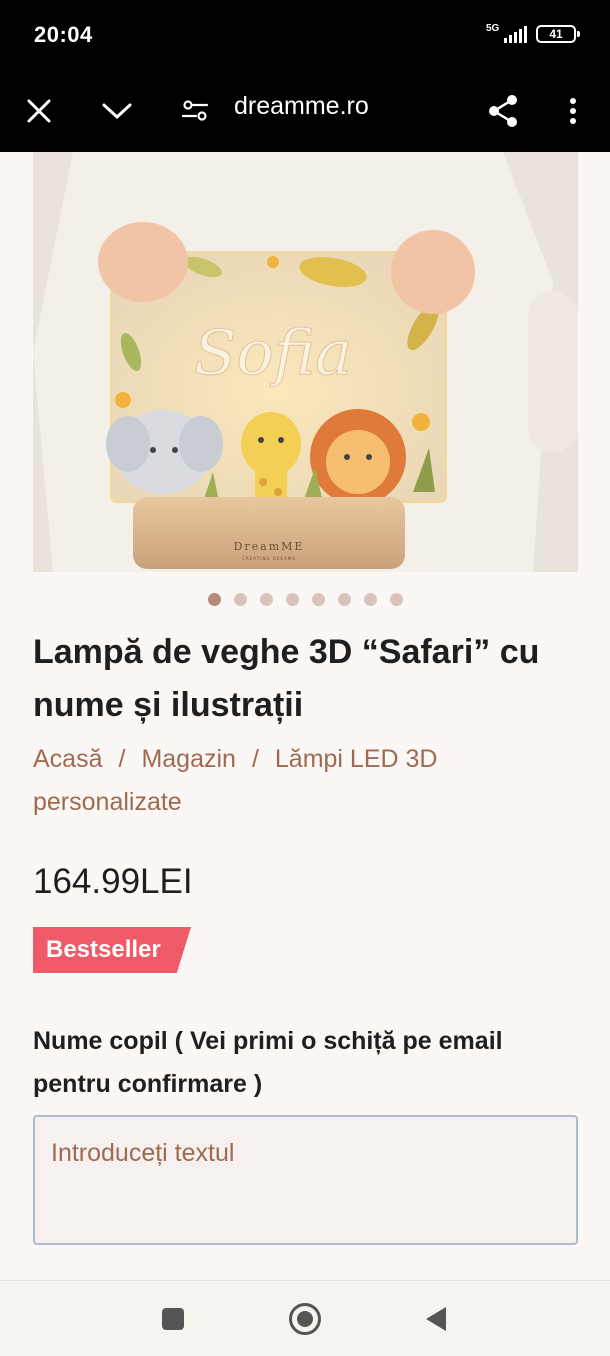 The width and height of the screenshot is (610, 1356). I want to click on recents-square-icon, so click(173, 1319).